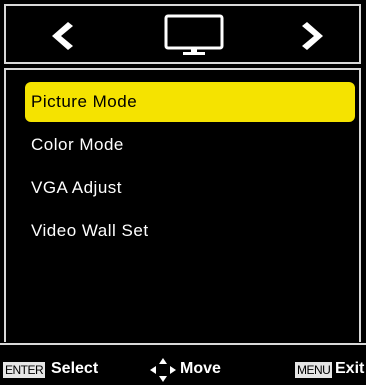  Describe the element at coordinates (190, 188) in the screenshot. I see `menu-item-vga-adjust: VGA Adjust` at that location.